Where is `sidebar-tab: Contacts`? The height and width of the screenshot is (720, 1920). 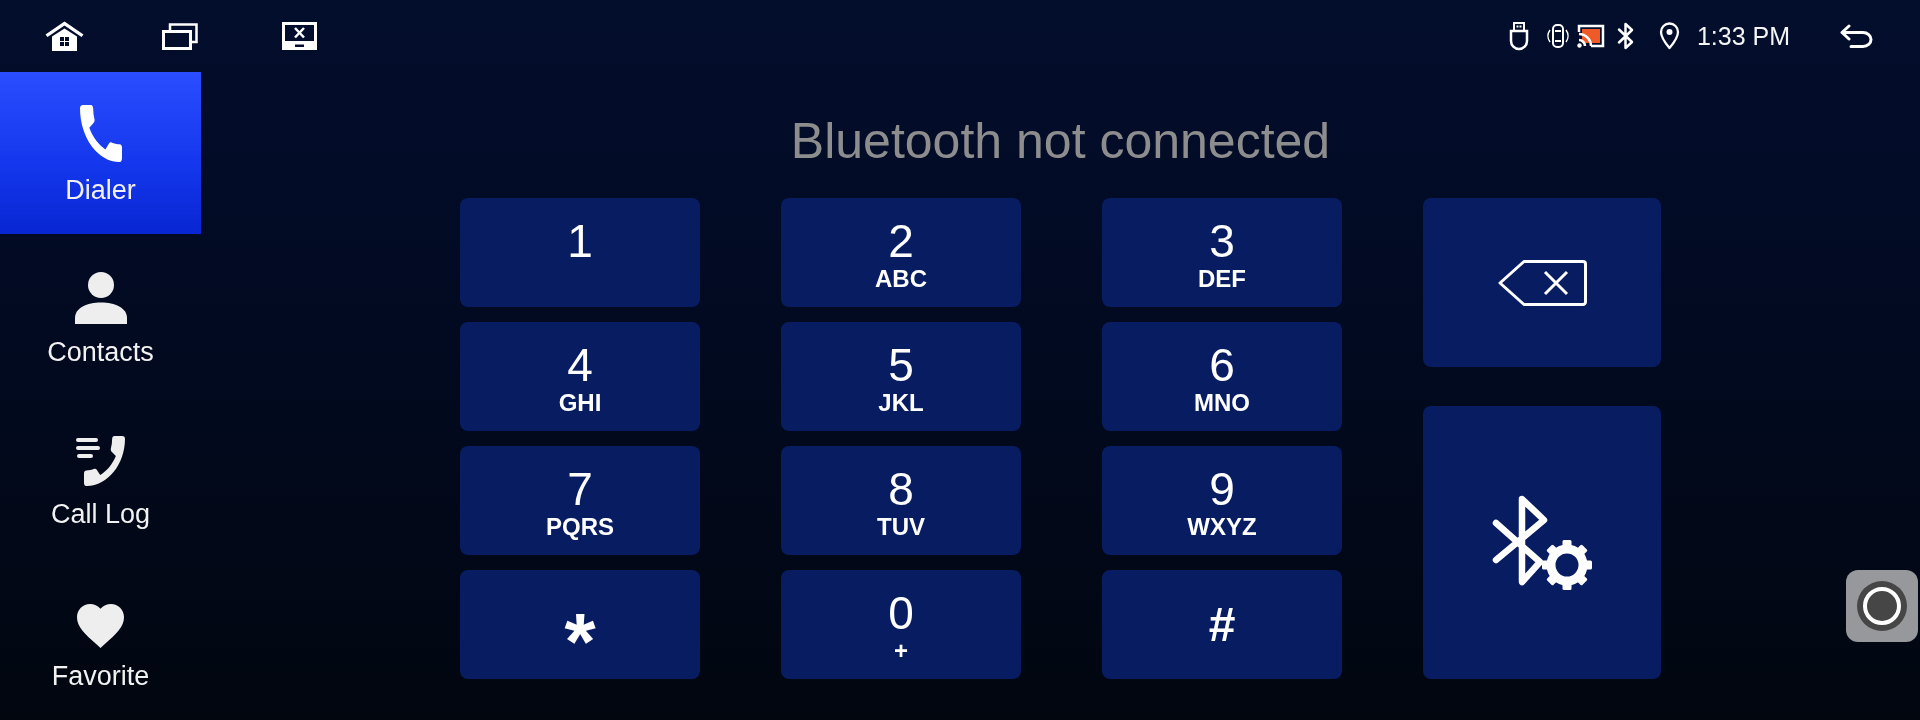 sidebar-tab: Contacts is located at coordinates (100, 315).